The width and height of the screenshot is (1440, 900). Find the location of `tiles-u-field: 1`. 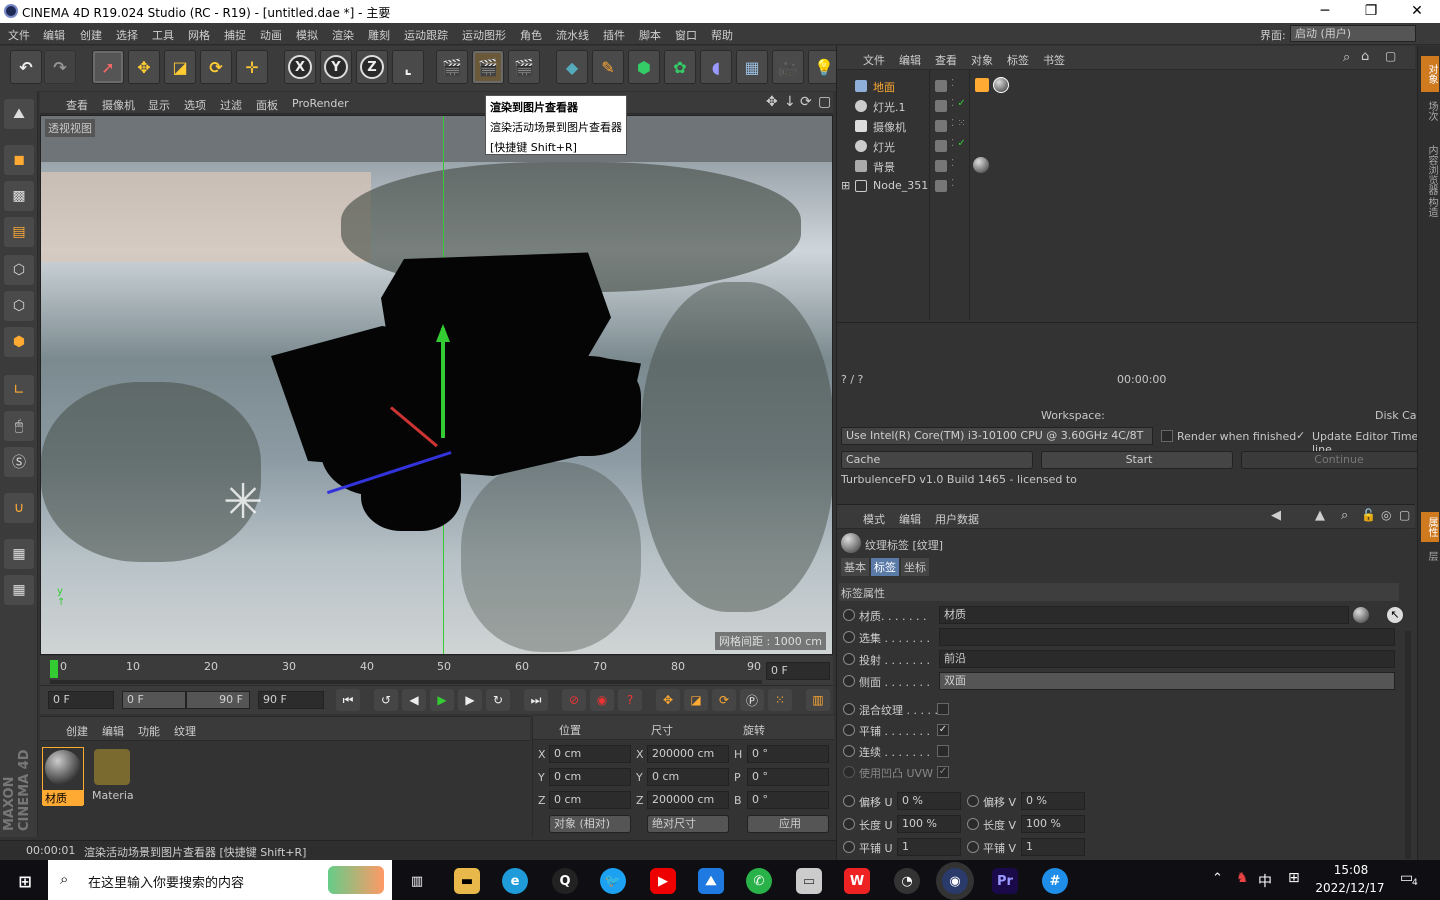

tiles-u-field: 1 is located at coordinates (929, 847).